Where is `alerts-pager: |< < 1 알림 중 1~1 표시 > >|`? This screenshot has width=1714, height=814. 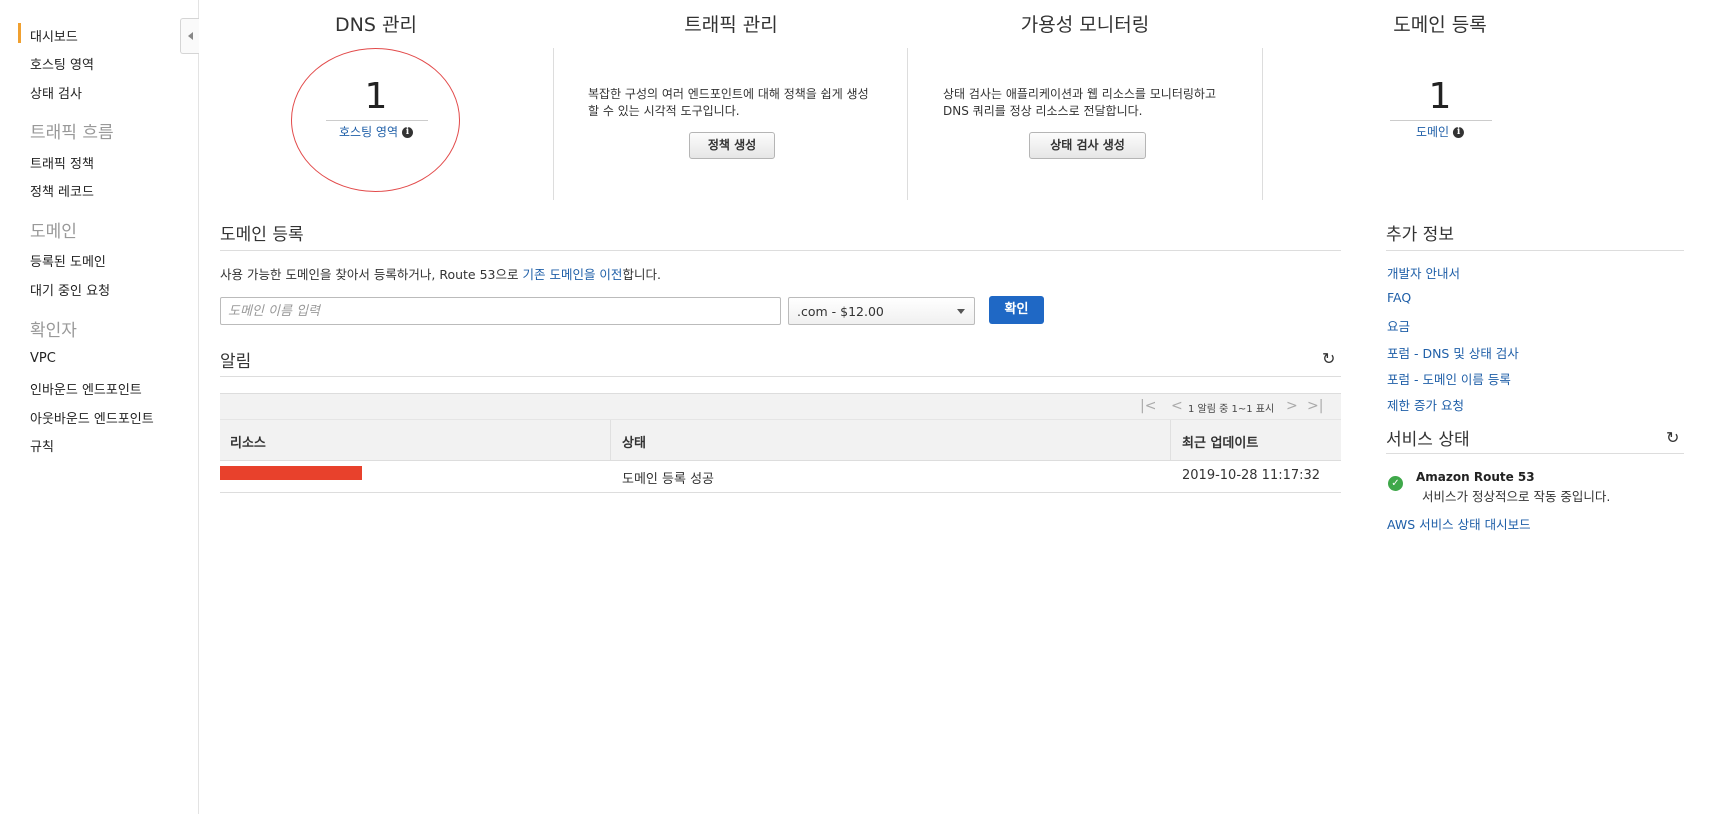 alerts-pager: |< < 1 알림 중 1~1 표시 > >| is located at coordinates (780, 406).